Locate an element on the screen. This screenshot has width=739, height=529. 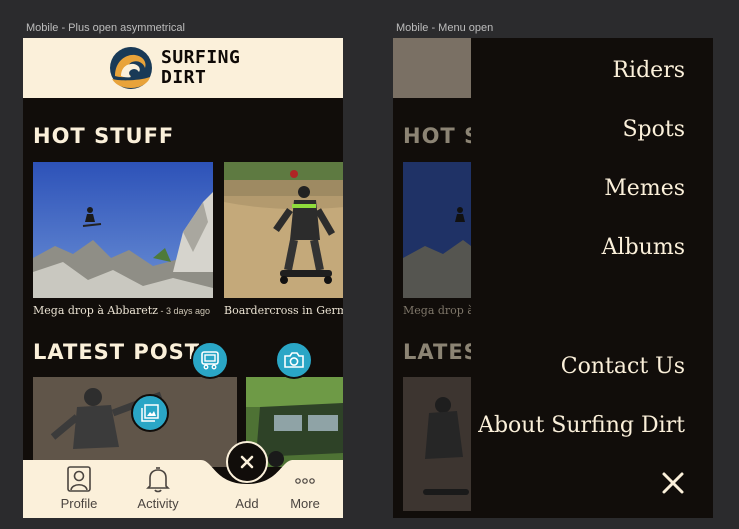
dimmed-header is located at coordinates (432, 68).